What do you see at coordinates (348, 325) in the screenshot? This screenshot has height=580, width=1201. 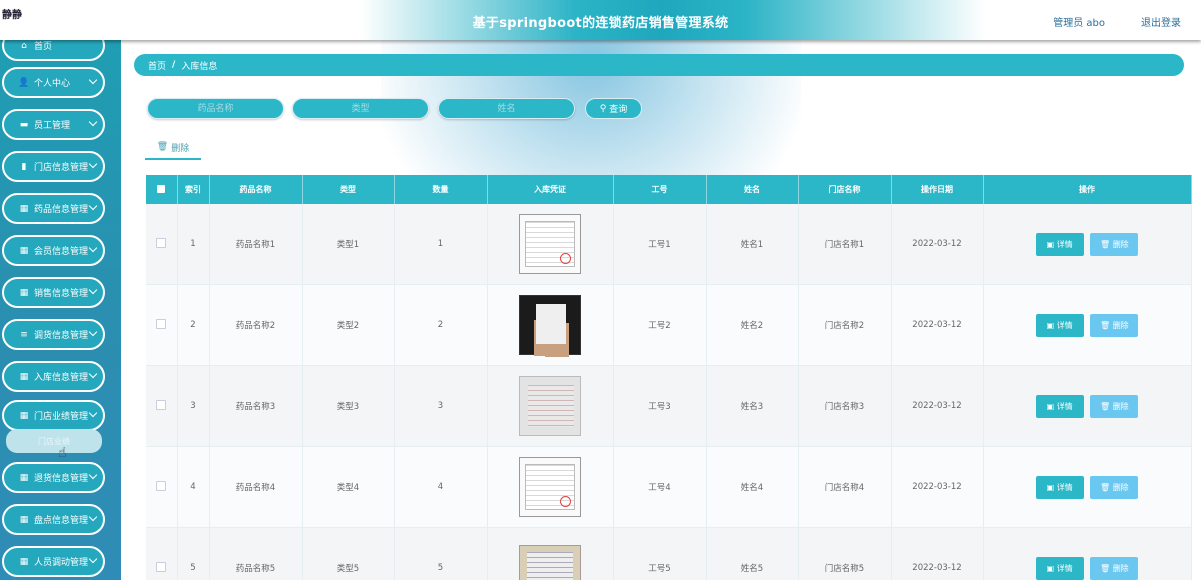 I see `cell-type: 类型2` at bounding box center [348, 325].